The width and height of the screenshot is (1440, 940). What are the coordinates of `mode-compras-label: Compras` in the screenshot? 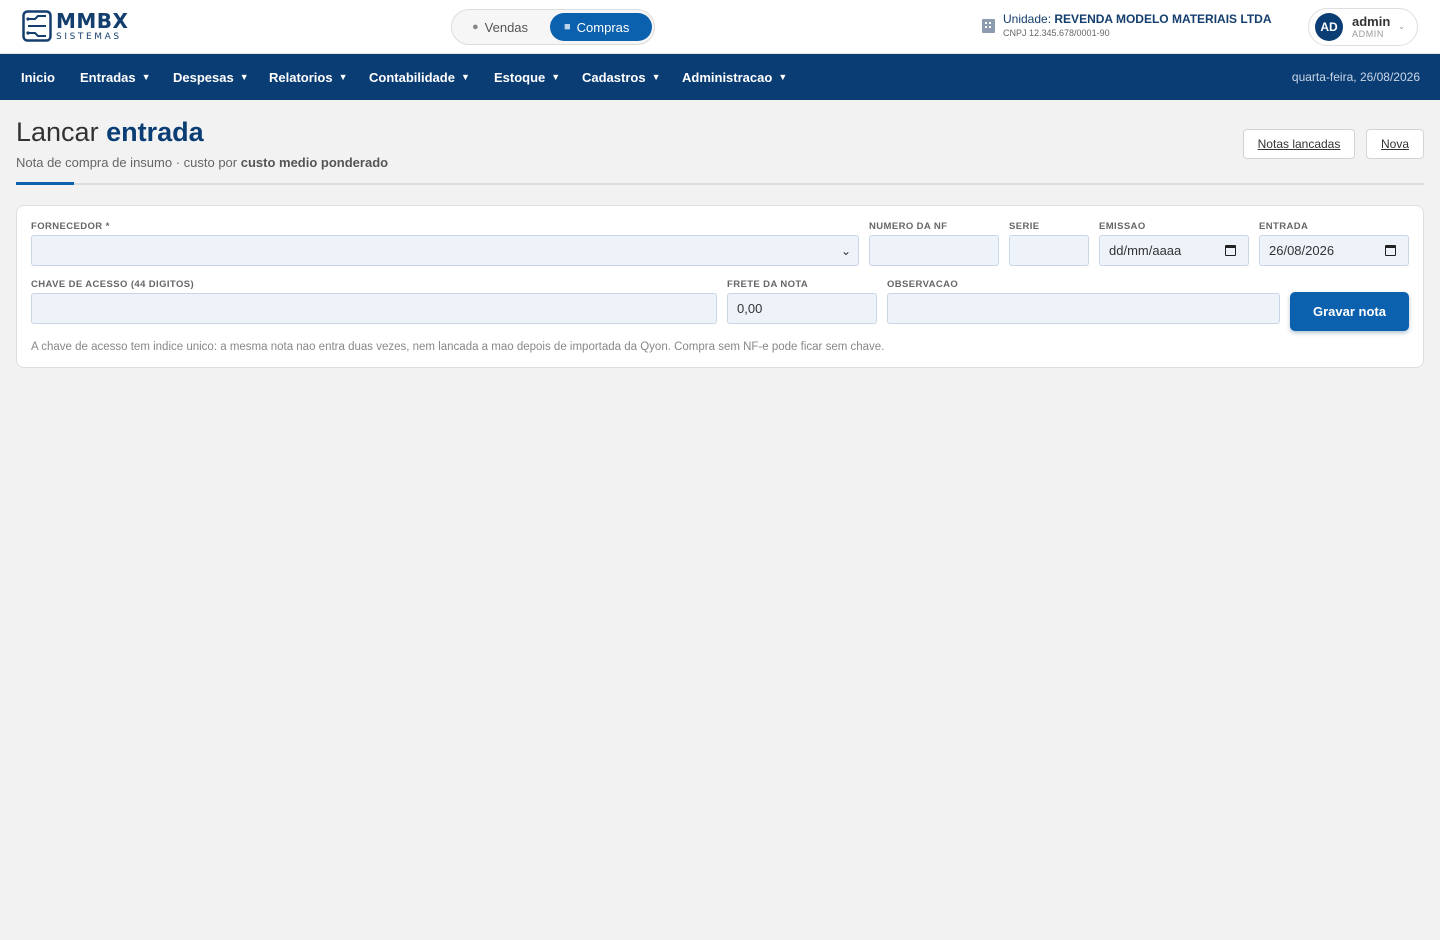 It's located at (603, 27).